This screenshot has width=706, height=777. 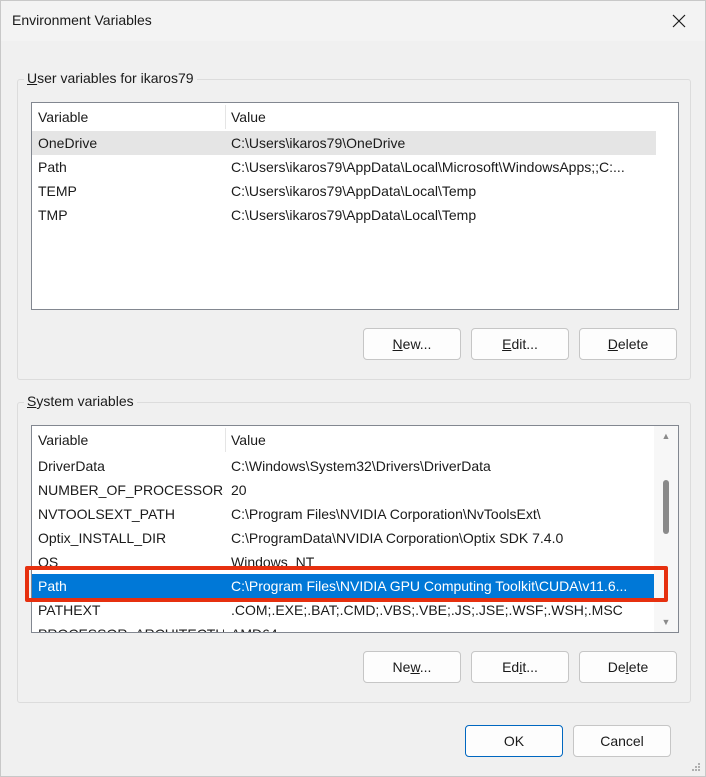 I want to click on vertical-scrollbar: ▲ ▼, so click(x=666, y=529).